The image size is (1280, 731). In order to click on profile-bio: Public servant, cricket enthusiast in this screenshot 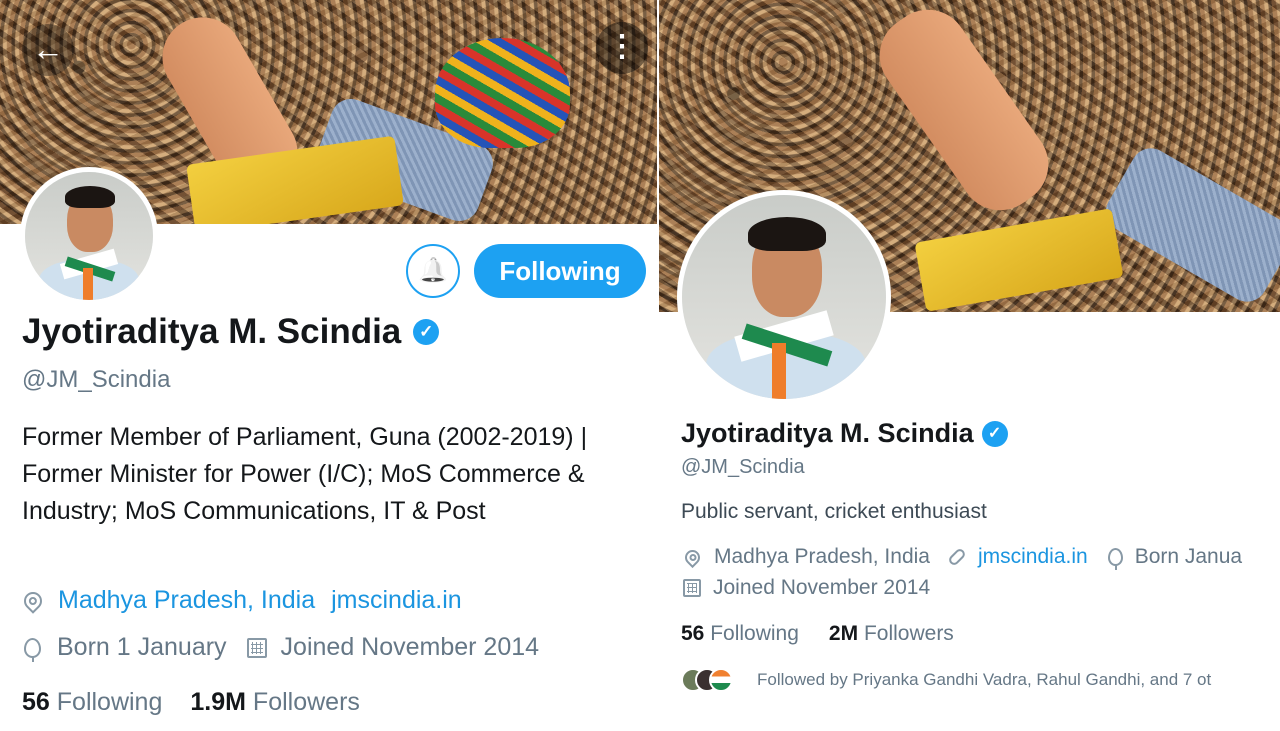, I will do `click(834, 511)`.